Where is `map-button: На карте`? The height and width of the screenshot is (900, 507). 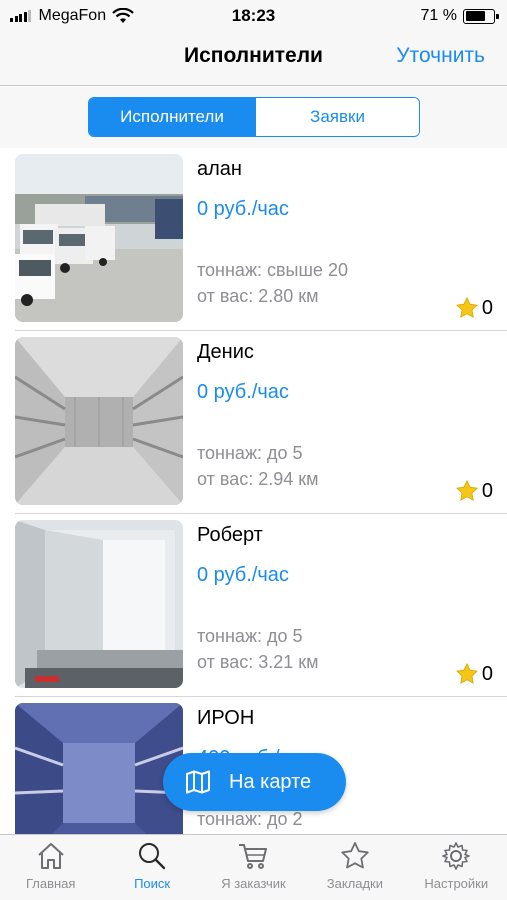
map-button: На карте is located at coordinates (254, 782).